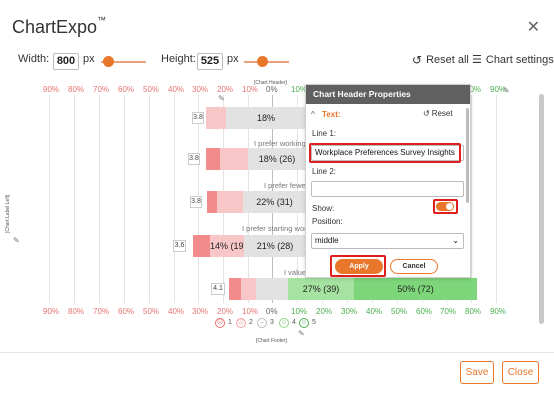 The width and height of the screenshot is (554, 404). What do you see at coordinates (331, 114) in the screenshot?
I see `text-section-label: Text:` at bounding box center [331, 114].